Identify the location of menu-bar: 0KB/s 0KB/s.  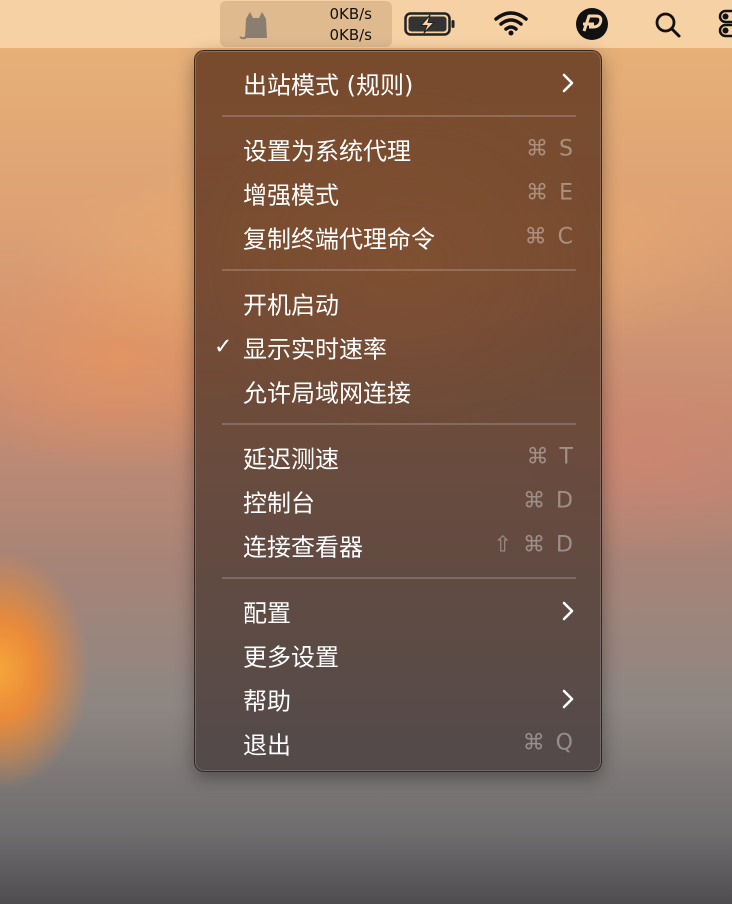
(366, 24).